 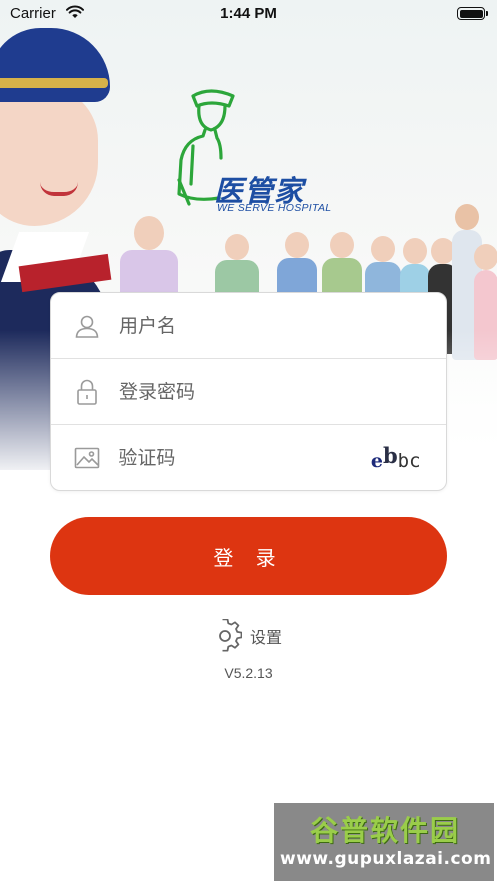 What do you see at coordinates (87, 326) in the screenshot?
I see `user-icon` at bounding box center [87, 326].